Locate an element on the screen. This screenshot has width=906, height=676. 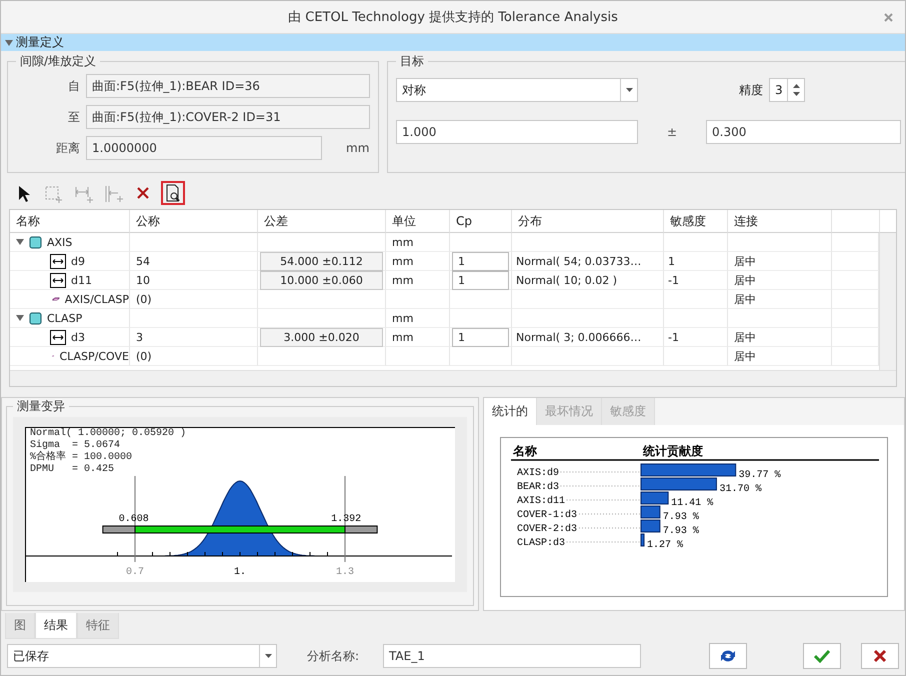
refresh-icon is located at coordinates (728, 656).